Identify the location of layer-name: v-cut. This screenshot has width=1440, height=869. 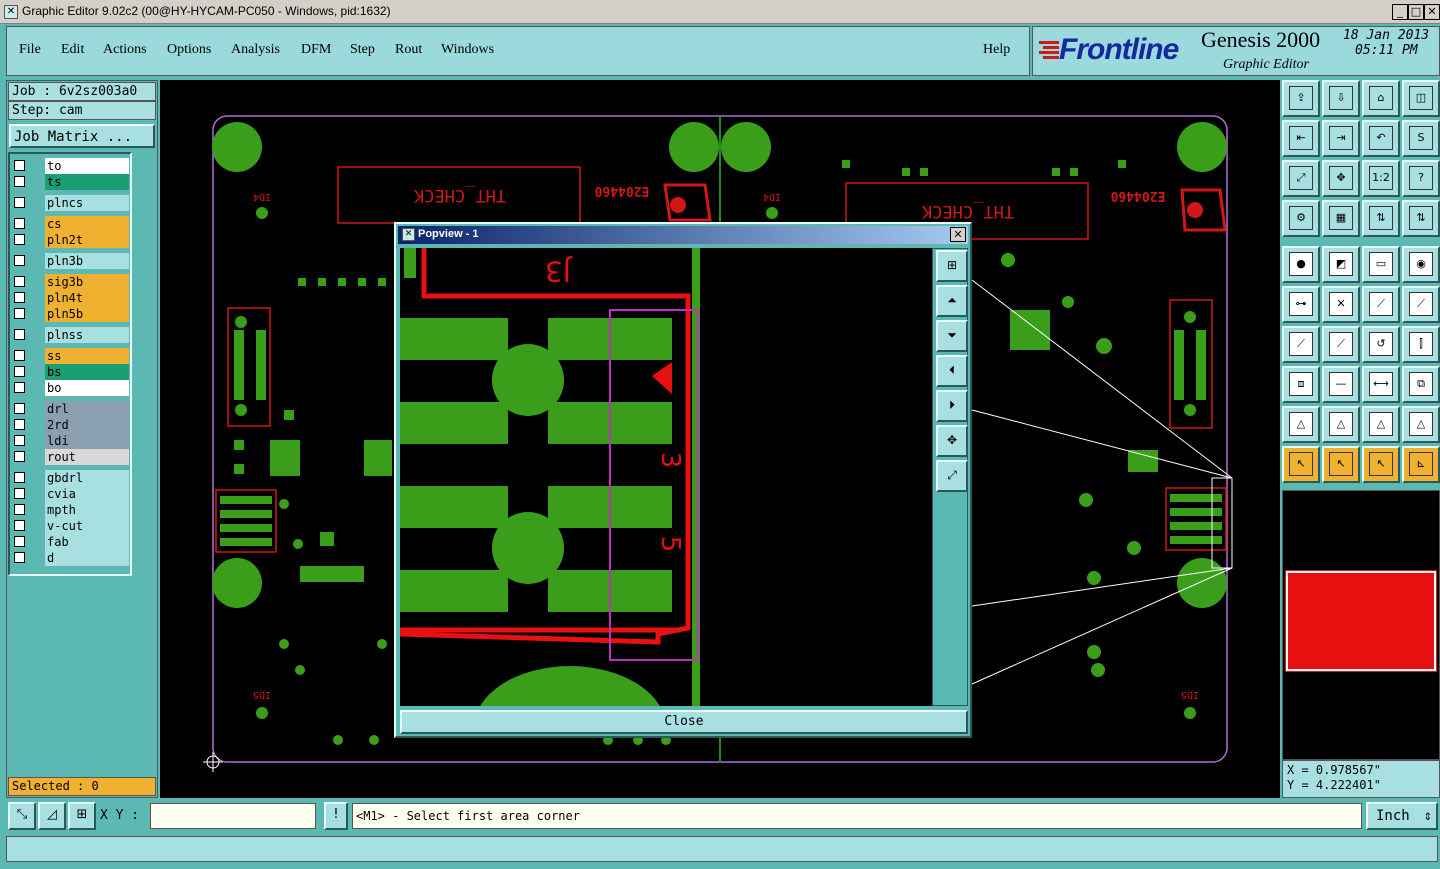
(87, 526).